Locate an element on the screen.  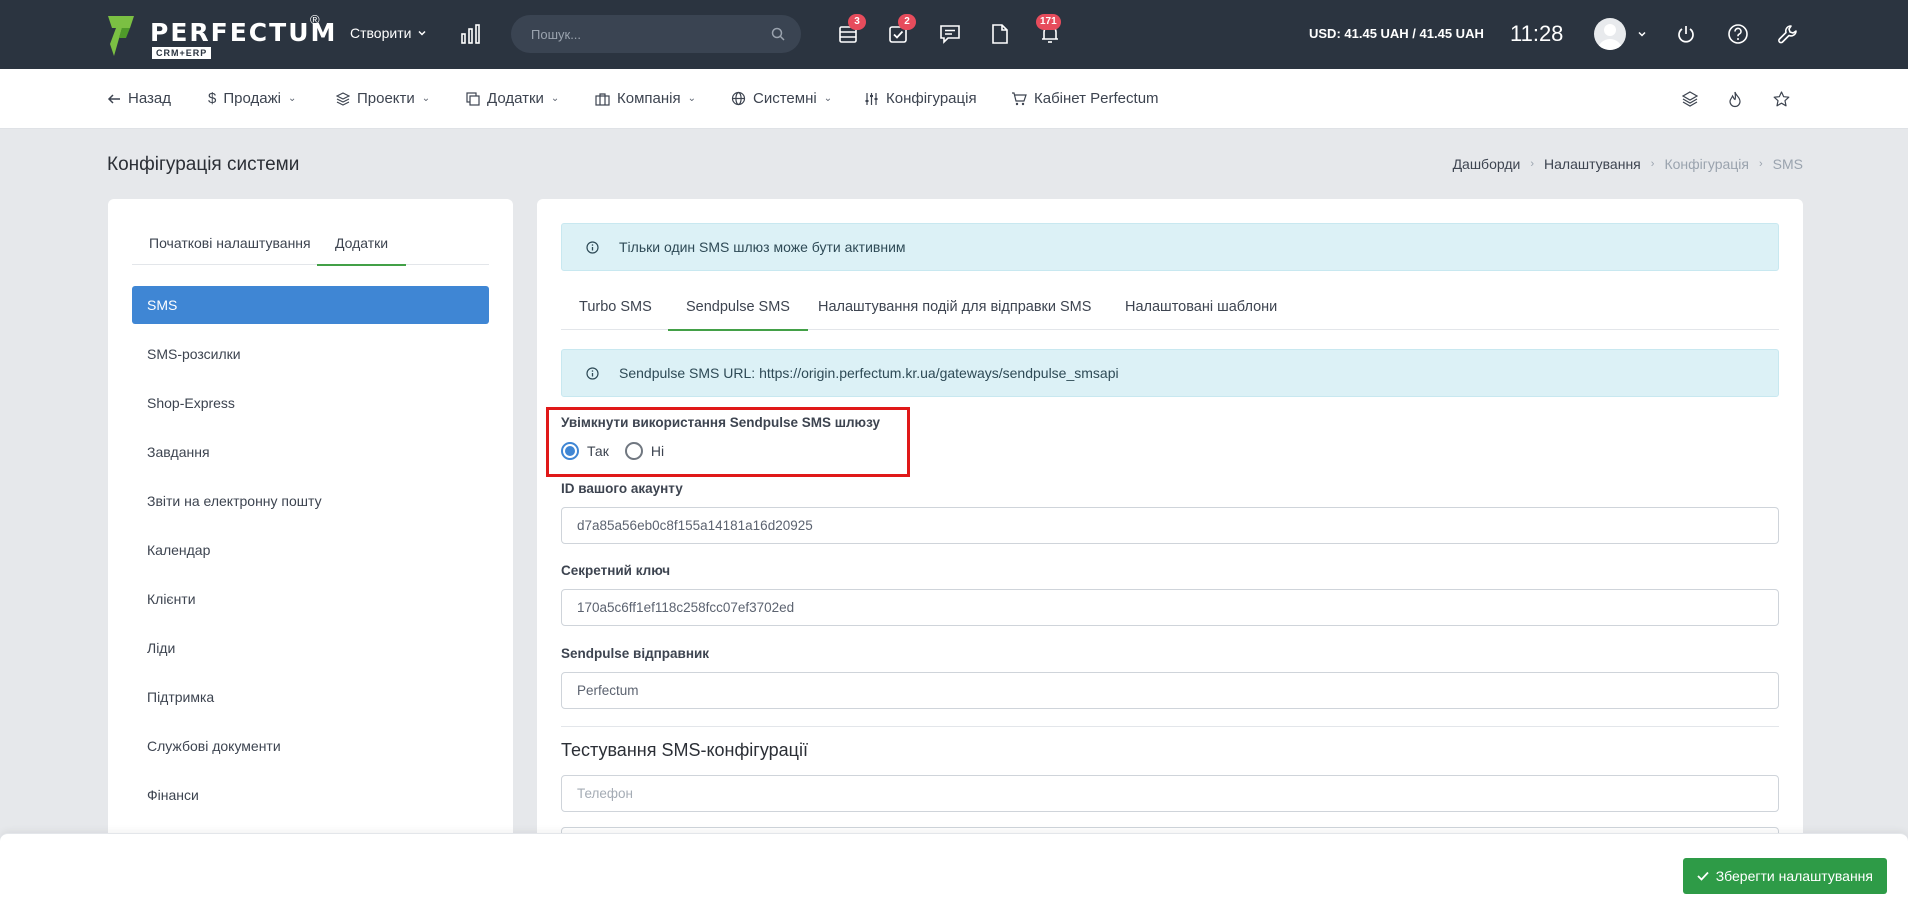
sidebar-item-service-documents: Службові документи is located at coordinates (310, 746).